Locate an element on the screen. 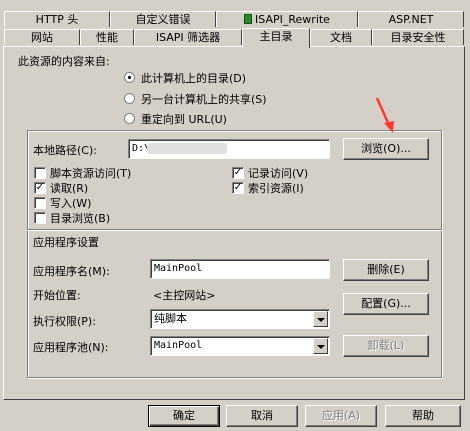 Image resolution: width=470 pixels, height=431 pixels. start-location-value: <主控网站> is located at coordinates (184, 295).